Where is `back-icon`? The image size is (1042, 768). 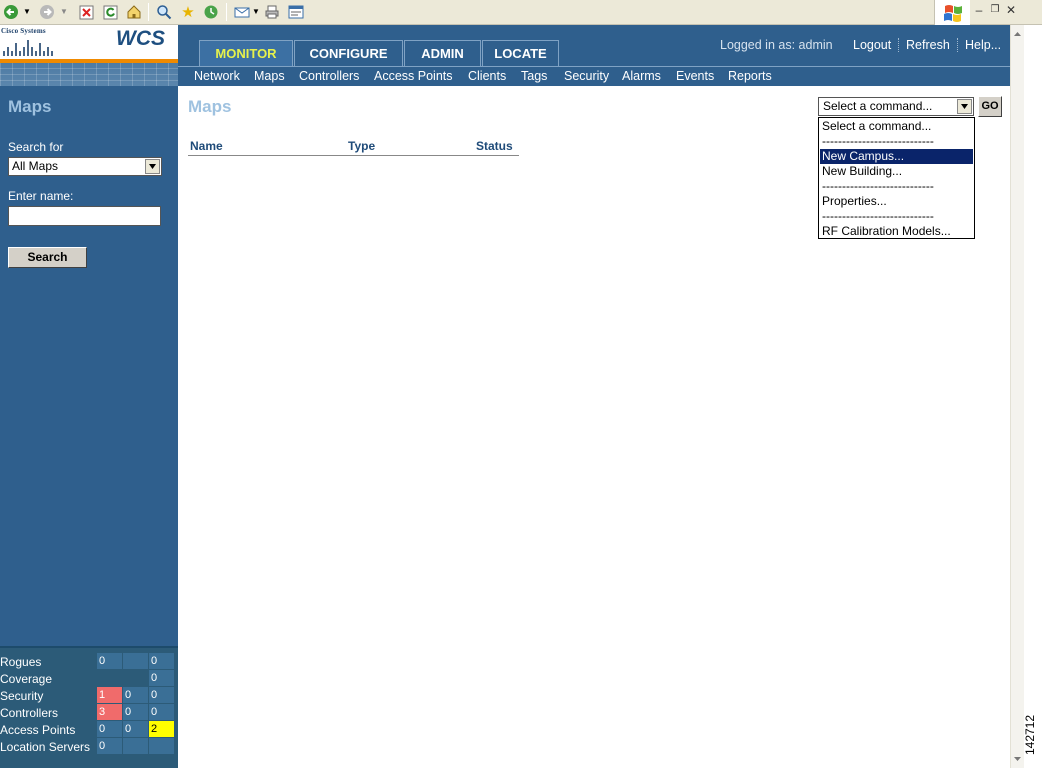 back-icon is located at coordinates (11, 12).